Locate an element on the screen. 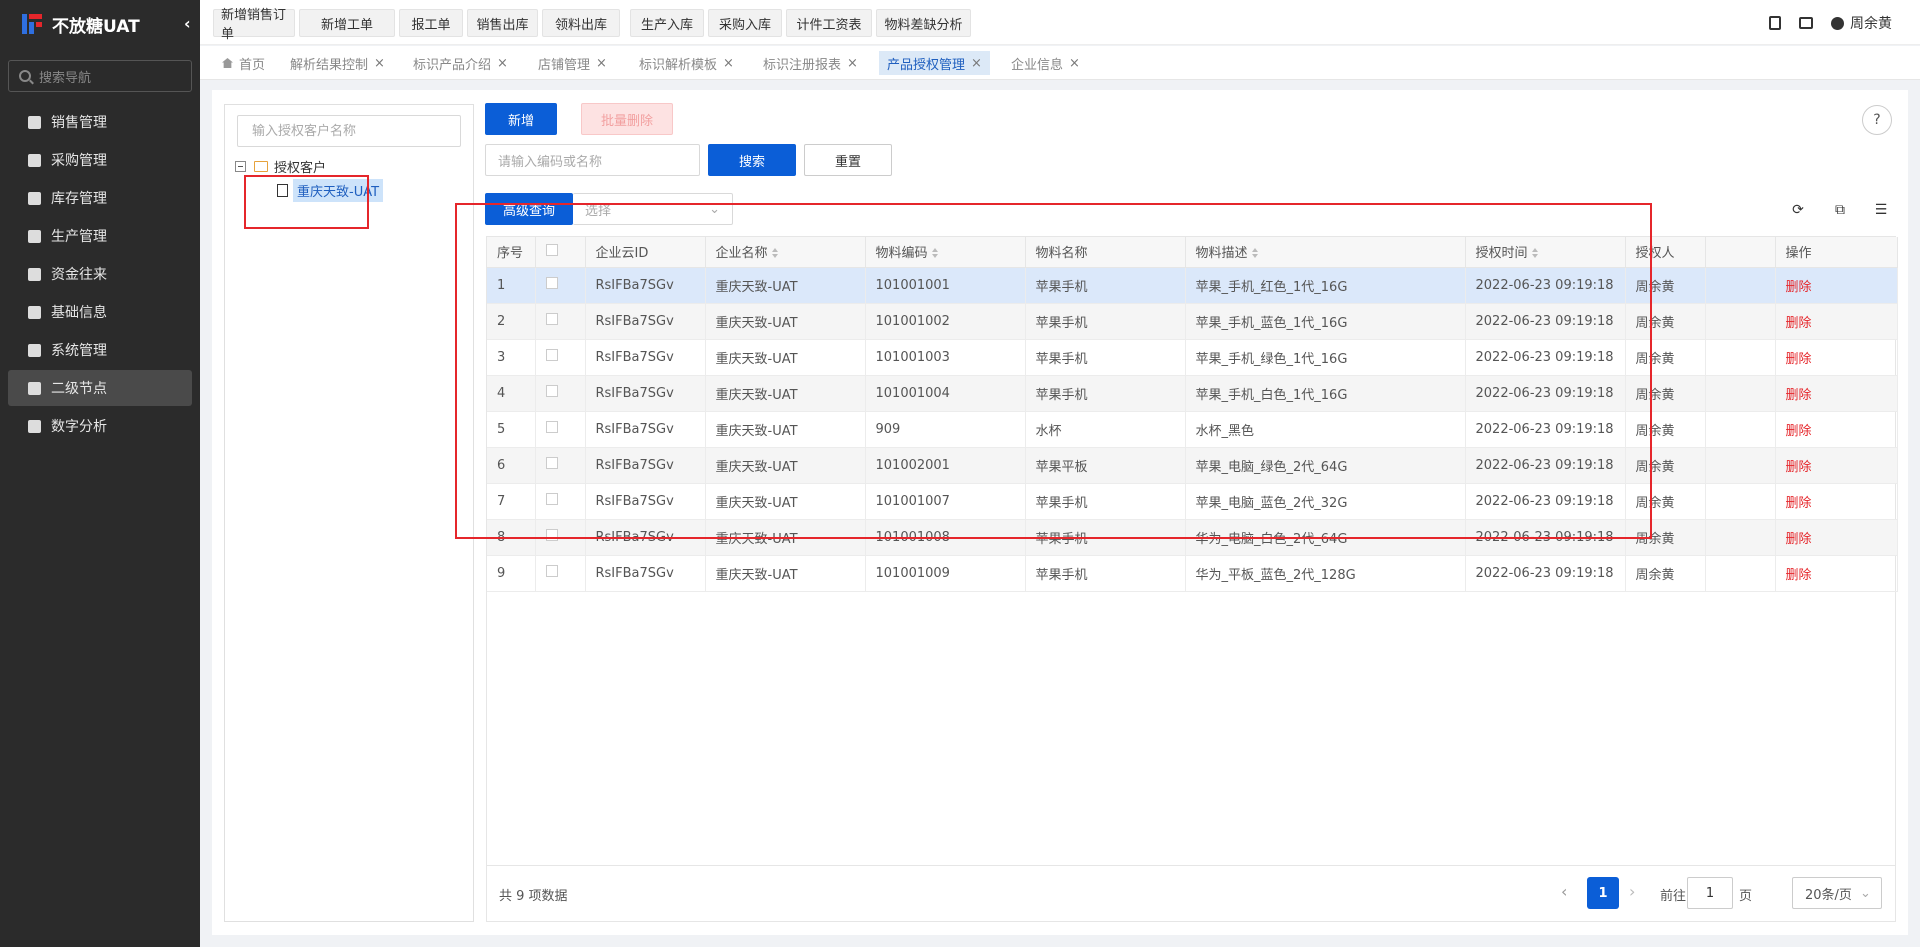 The image size is (1920, 947). tab-label: 标识注册报表 is located at coordinates (802, 65).